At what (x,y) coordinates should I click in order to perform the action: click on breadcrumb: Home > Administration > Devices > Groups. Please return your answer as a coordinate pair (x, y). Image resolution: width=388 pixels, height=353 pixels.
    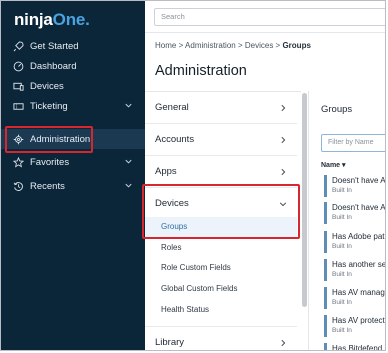
    Looking at the image, I should click on (233, 45).